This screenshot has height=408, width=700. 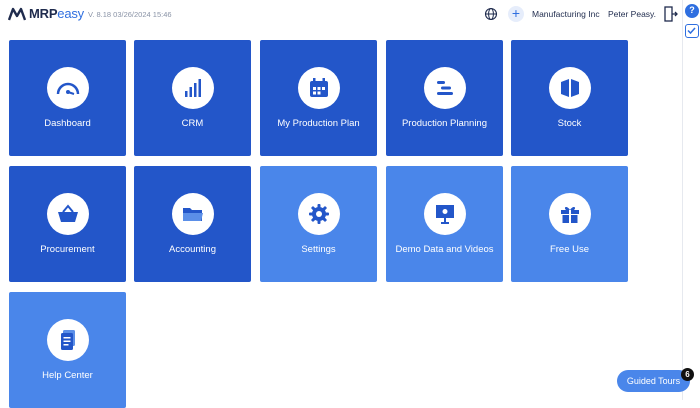 What do you see at coordinates (444, 123) in the screenshot?
I see `tile-label: Production Planning` at bounding box center [444, 123].